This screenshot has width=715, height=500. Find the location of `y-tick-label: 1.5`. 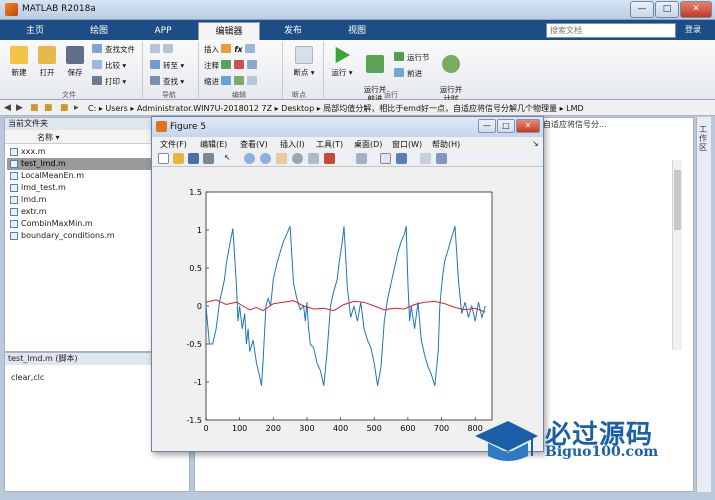

y-tick-label: 1.5 is located at coordinates (195, 192).